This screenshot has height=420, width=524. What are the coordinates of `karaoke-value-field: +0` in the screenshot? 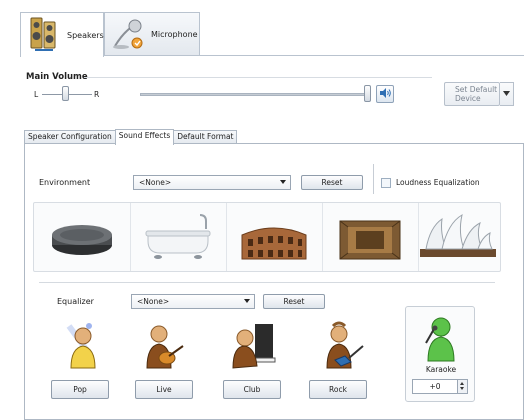 It's located at (435, 386).